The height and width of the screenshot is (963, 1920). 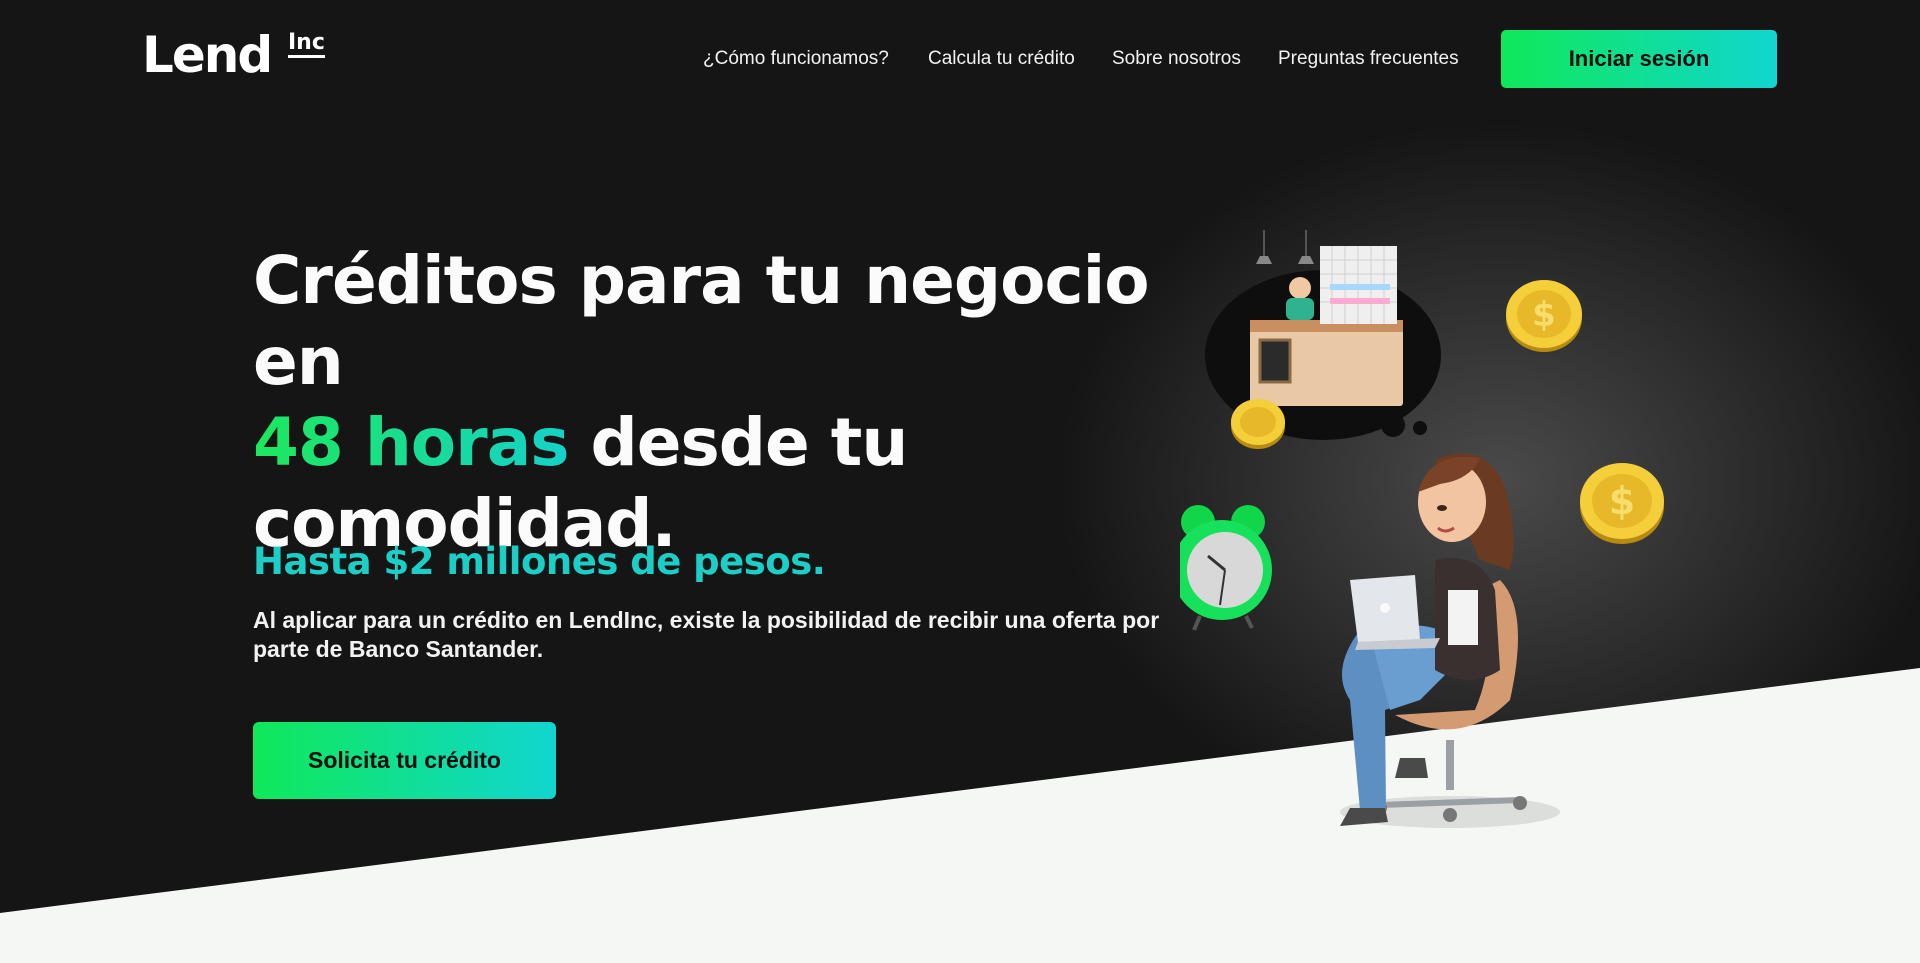 What do you see at coordinates (1450, 640) in the screenshot?
I see `woman-laptop-icon` at bounding box center [1450, 640].